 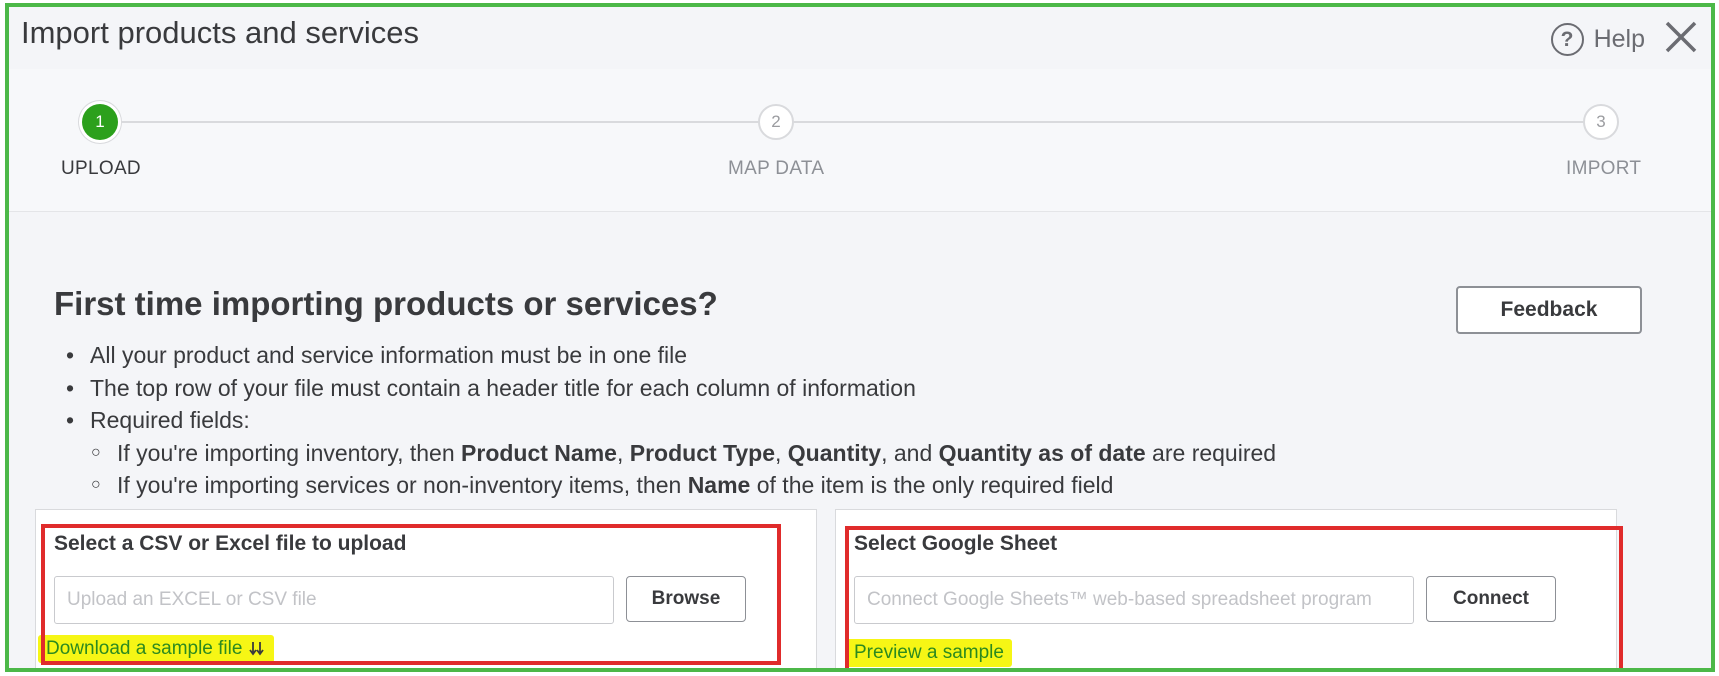 I want to click on close-button, so click(x=1681, y=37).